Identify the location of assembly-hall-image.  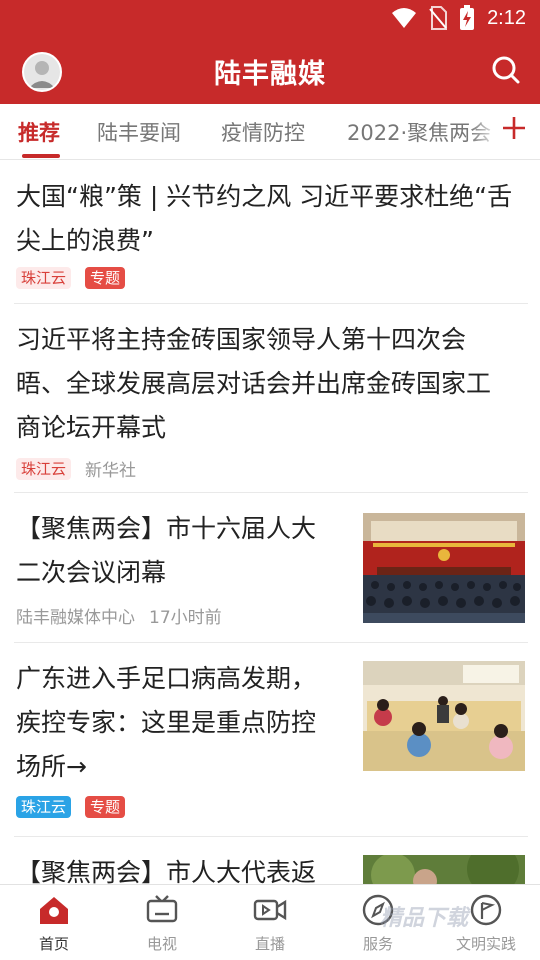
(444, 568).